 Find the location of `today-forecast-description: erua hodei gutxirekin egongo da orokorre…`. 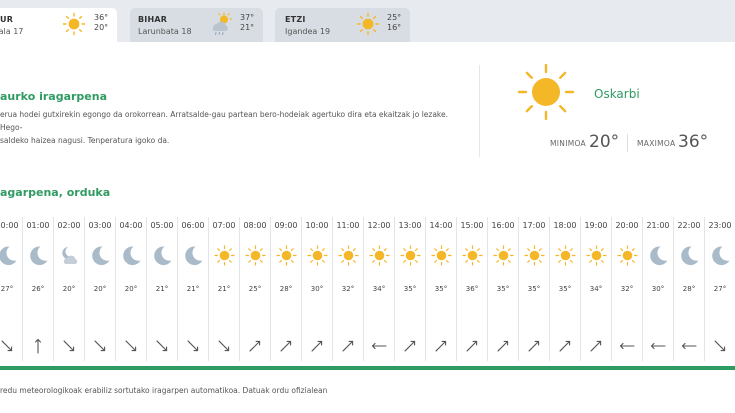

today-forecast-description: erua hodei gutxirekin egongo da orokorre… is located at coordinates (224, 127).